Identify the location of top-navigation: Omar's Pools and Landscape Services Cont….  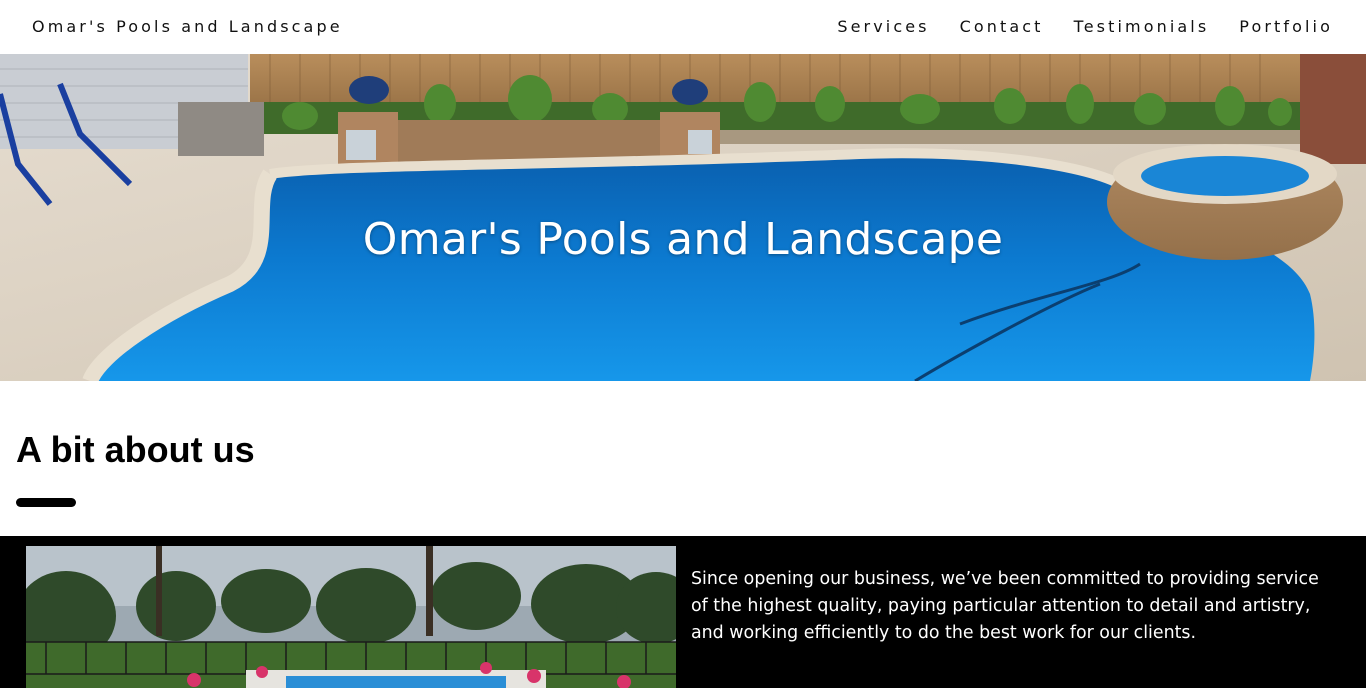
(683, 27).